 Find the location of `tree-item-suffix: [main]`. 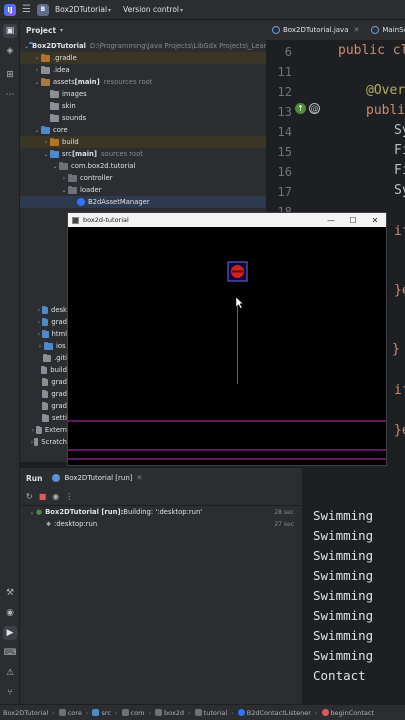

tree-item-suffix: [main] is located at coordinates (84, 154).